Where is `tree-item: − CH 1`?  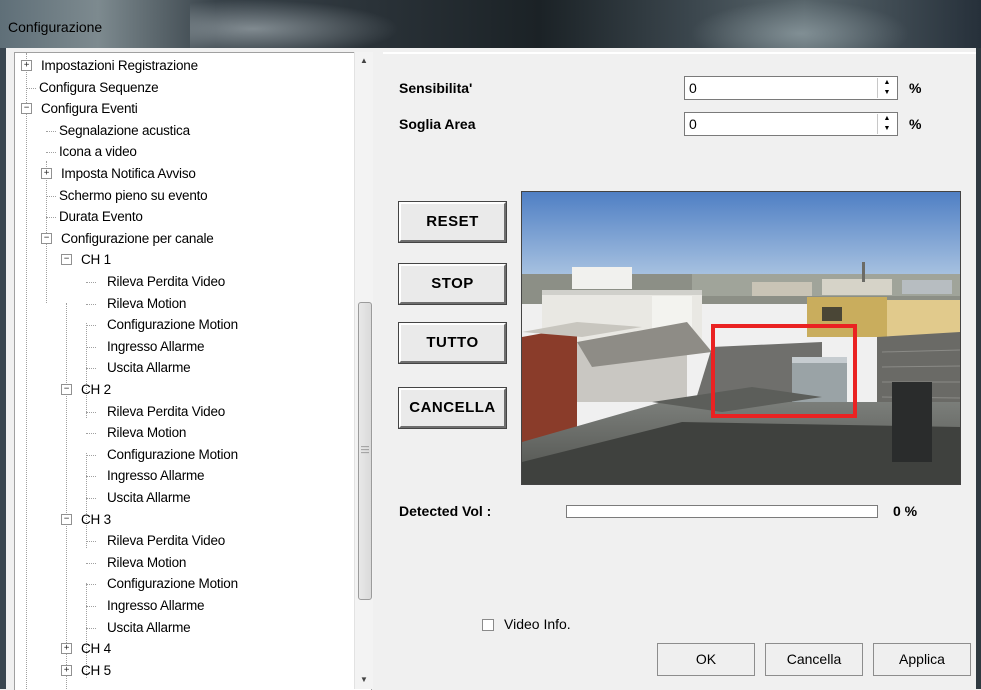 tree-item: − CH 1 is located at coordinates (185, 259).